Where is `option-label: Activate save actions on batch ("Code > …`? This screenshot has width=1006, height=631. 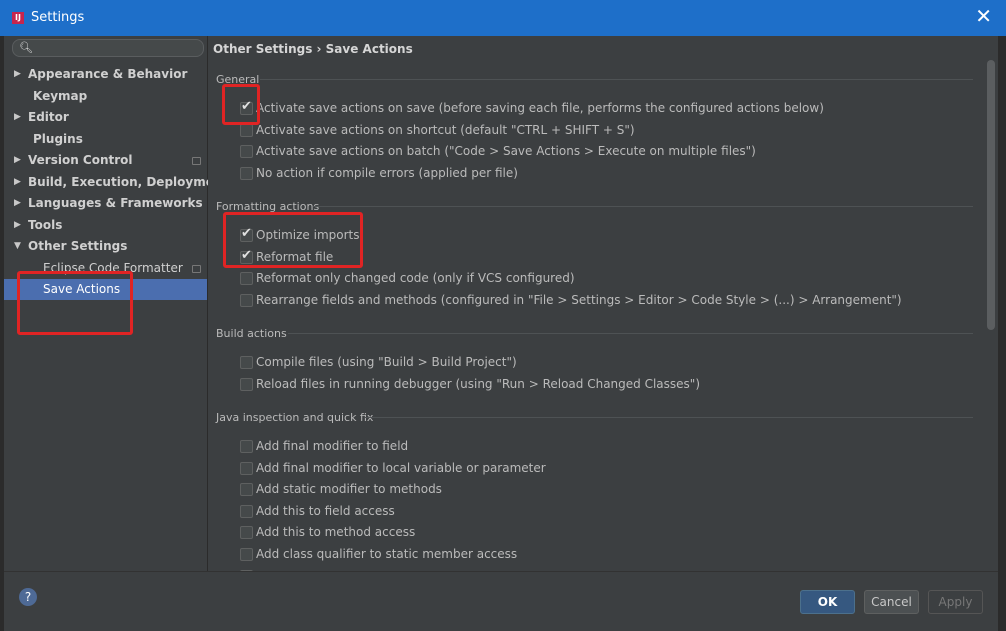
option-label: Activate save actions on batch ("Code > … is located at coordinates (506, 151).